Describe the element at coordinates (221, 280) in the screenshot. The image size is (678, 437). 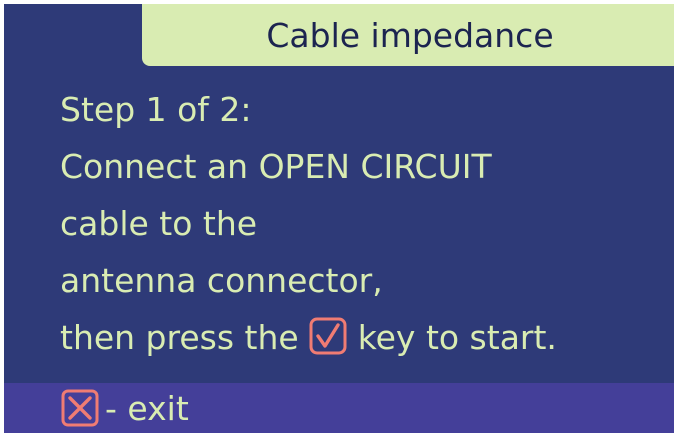
I see `instruction-line-3: antenna connector,` at that location.